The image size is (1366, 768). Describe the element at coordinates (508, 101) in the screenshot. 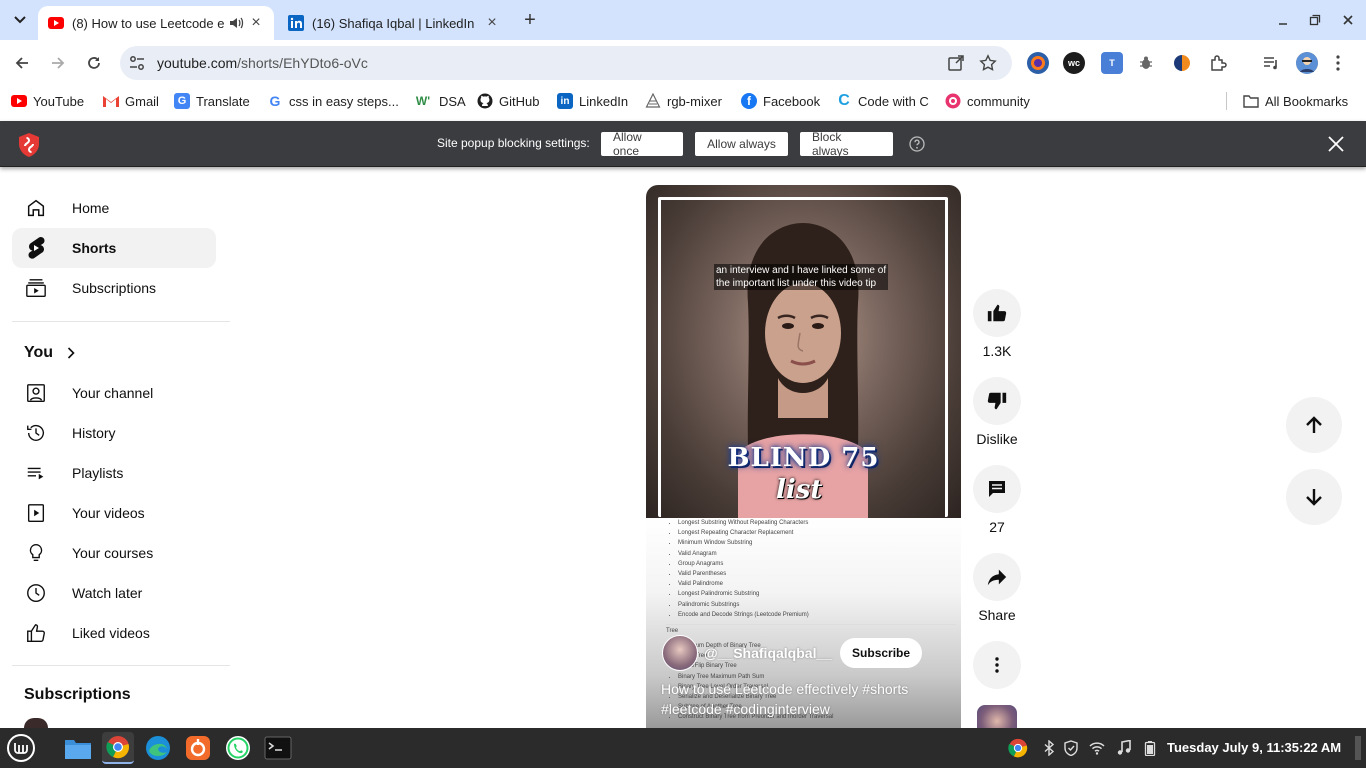

I see `bookmark-github: GitHub` at that location.